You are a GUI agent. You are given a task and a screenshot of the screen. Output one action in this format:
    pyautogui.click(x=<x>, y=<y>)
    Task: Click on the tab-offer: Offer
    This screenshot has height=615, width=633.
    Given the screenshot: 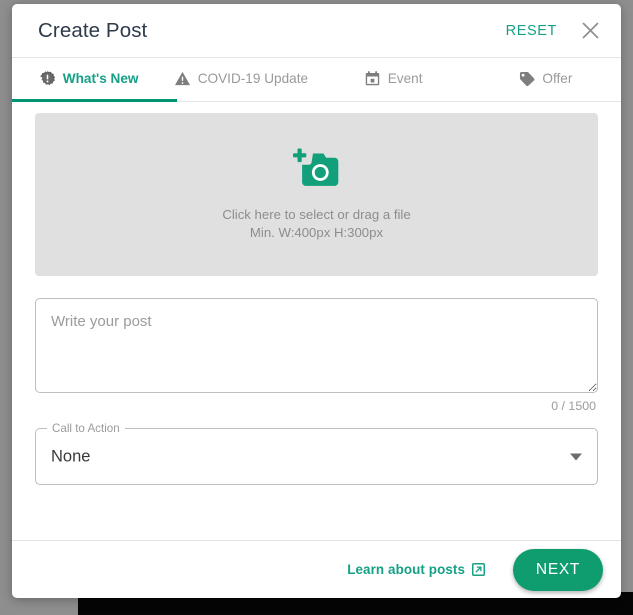 What is the action you would take?
    pyautogui.click(x=545, y=79)
    